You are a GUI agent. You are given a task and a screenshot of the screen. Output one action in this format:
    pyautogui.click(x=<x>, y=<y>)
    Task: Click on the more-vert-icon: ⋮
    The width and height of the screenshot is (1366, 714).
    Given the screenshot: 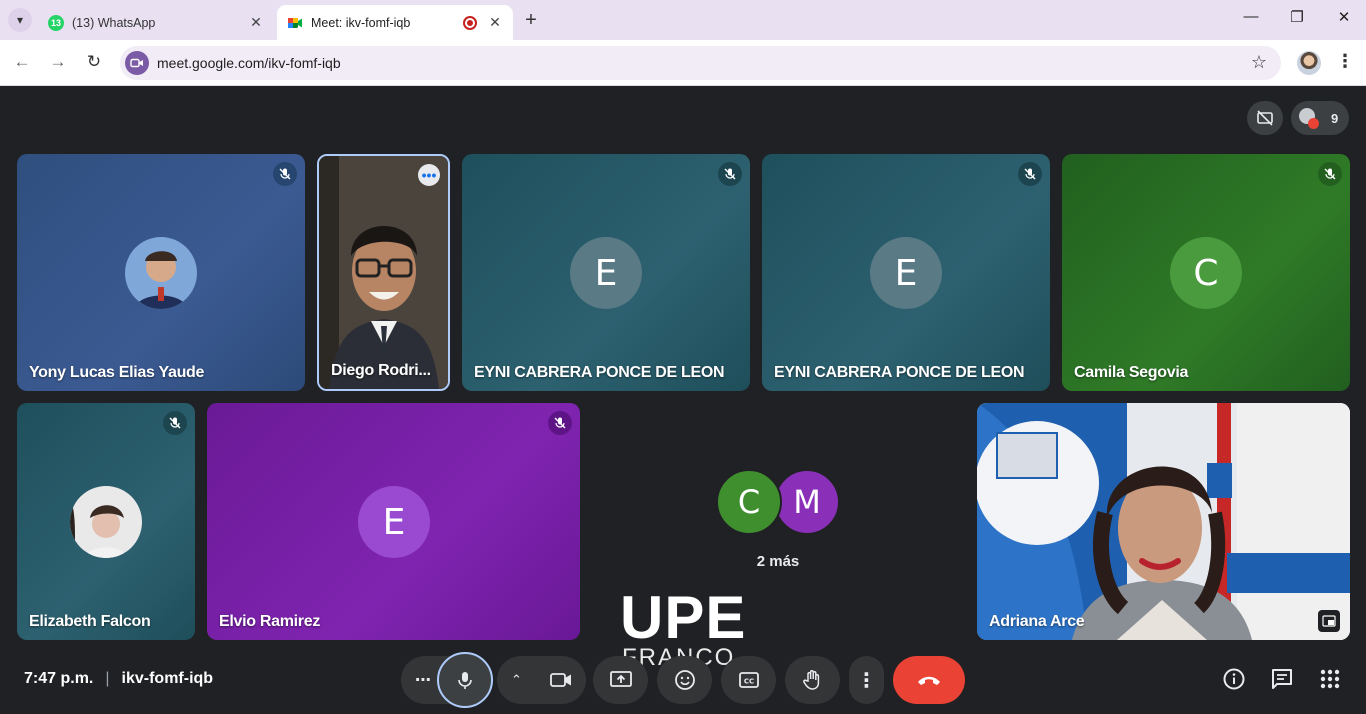 What is the action you would take?
    pyautogui.click(x=866, y=680)
    